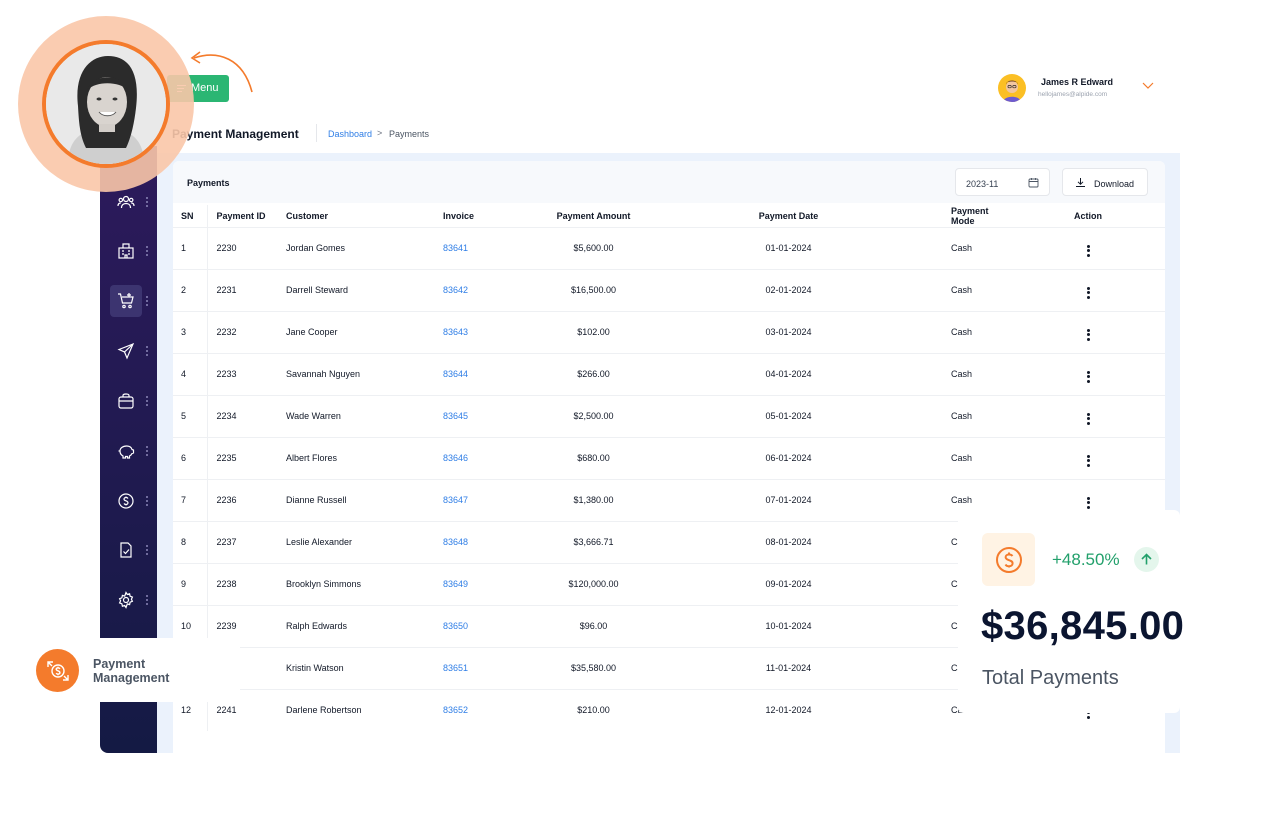 This screenshot has width=1280, height=816. What do you see at coordinates (364, 457) in the screenshot?
I see `row-customer: Albert Flores` at bounding box center [364, 457].